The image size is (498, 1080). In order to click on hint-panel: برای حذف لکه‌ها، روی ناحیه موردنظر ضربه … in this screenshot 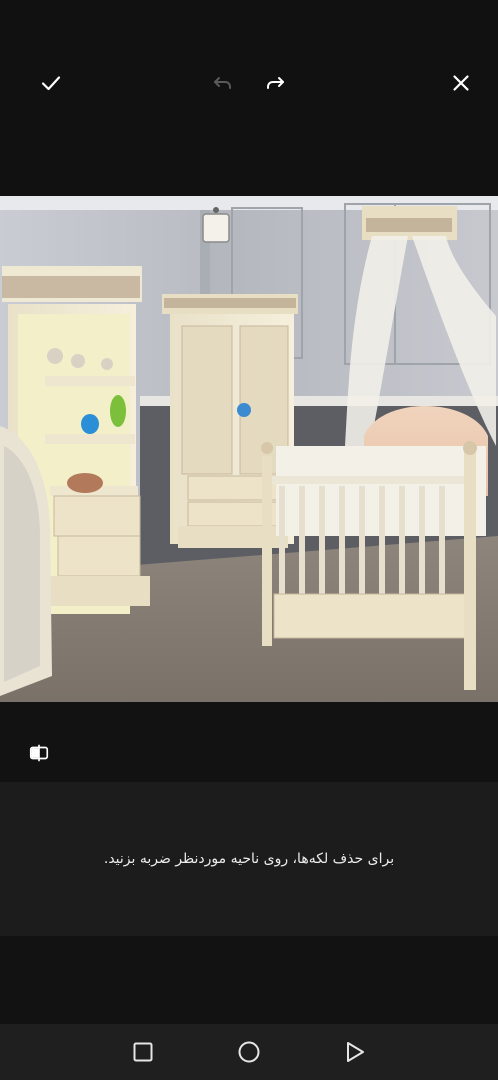, I will do `click(249, 859)`.